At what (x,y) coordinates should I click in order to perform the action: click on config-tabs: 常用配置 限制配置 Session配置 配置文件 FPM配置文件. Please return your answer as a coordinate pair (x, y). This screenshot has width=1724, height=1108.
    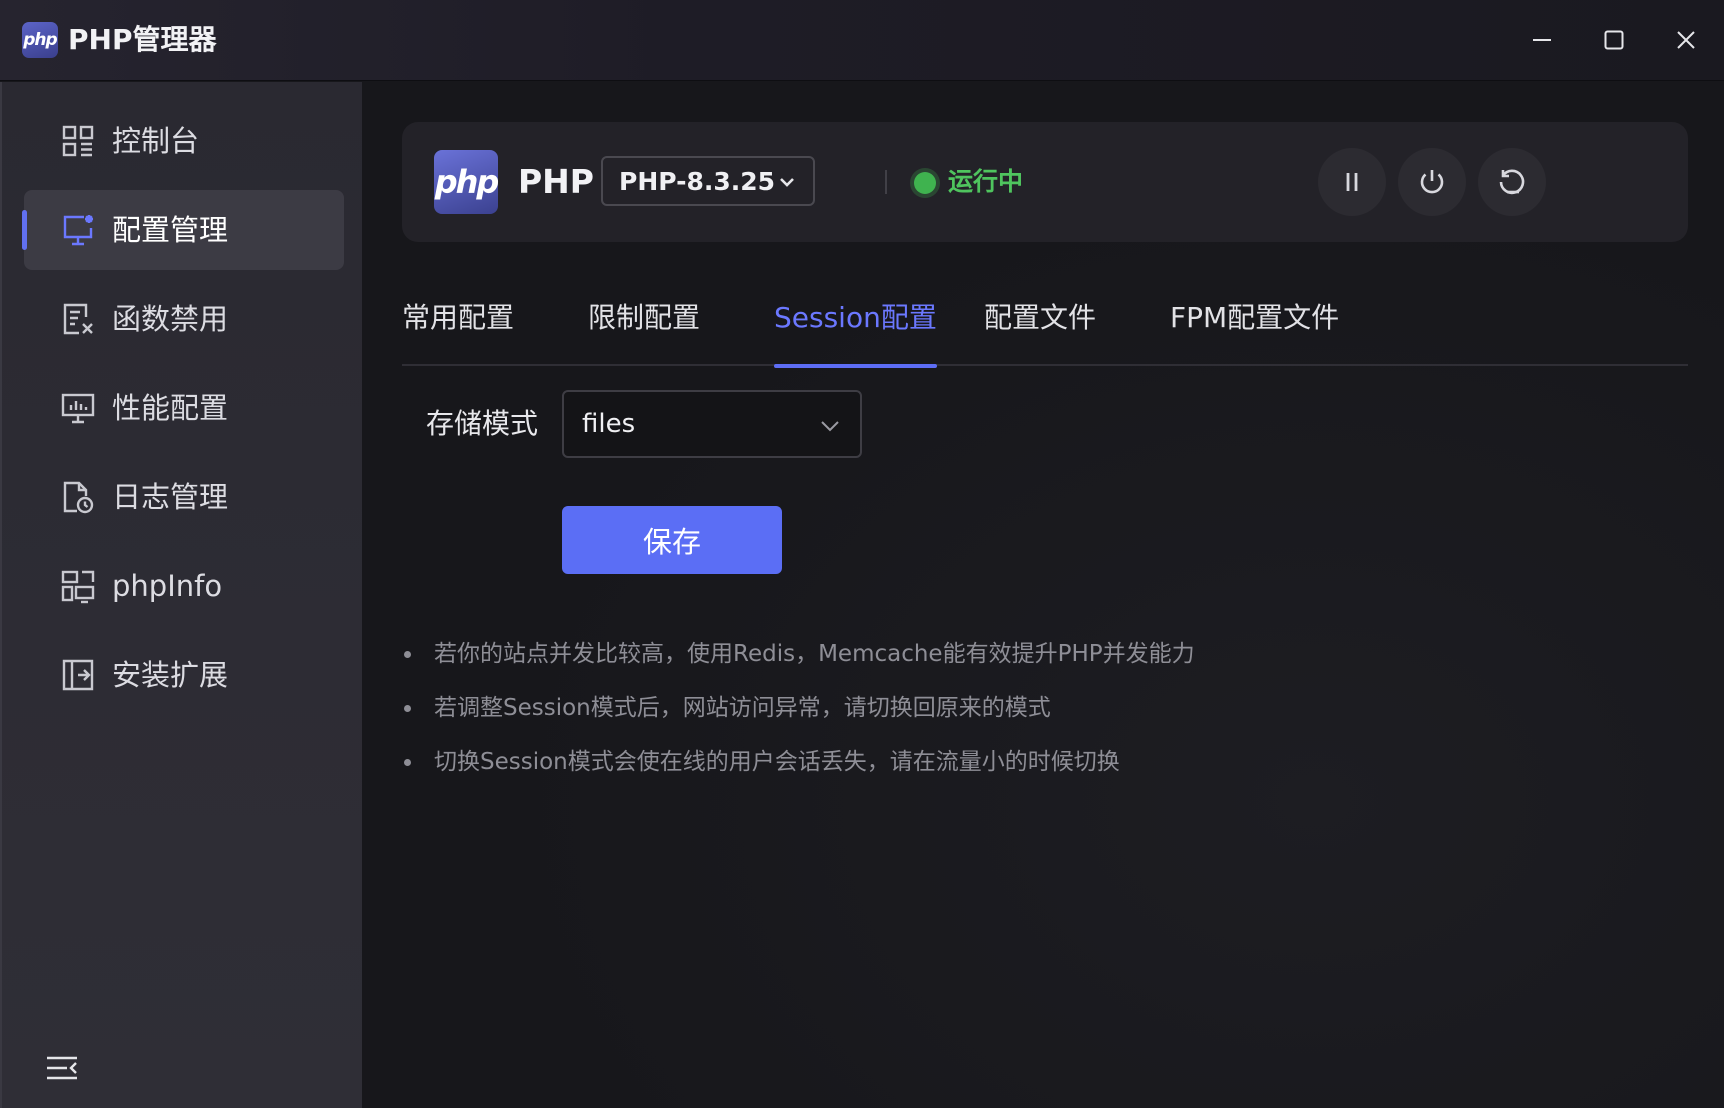
    Looking at the image, I should click on (1045, 332).